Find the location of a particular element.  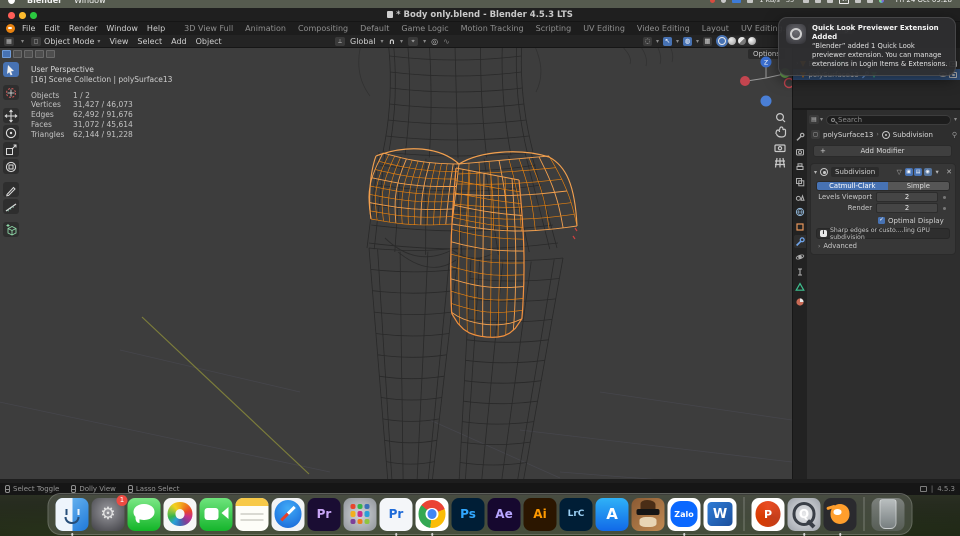

realtime-toggle-icon: ▤ is located at coordinates (918, 172).